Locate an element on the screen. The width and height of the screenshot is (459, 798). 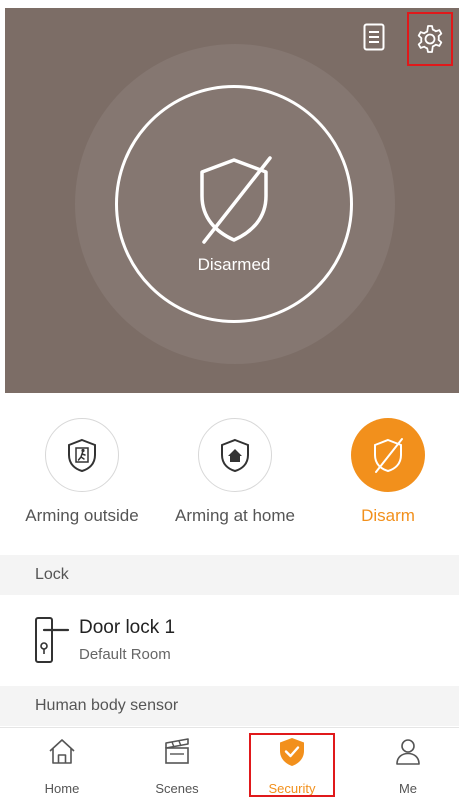
home-icon is located at coordinates (62, 751).